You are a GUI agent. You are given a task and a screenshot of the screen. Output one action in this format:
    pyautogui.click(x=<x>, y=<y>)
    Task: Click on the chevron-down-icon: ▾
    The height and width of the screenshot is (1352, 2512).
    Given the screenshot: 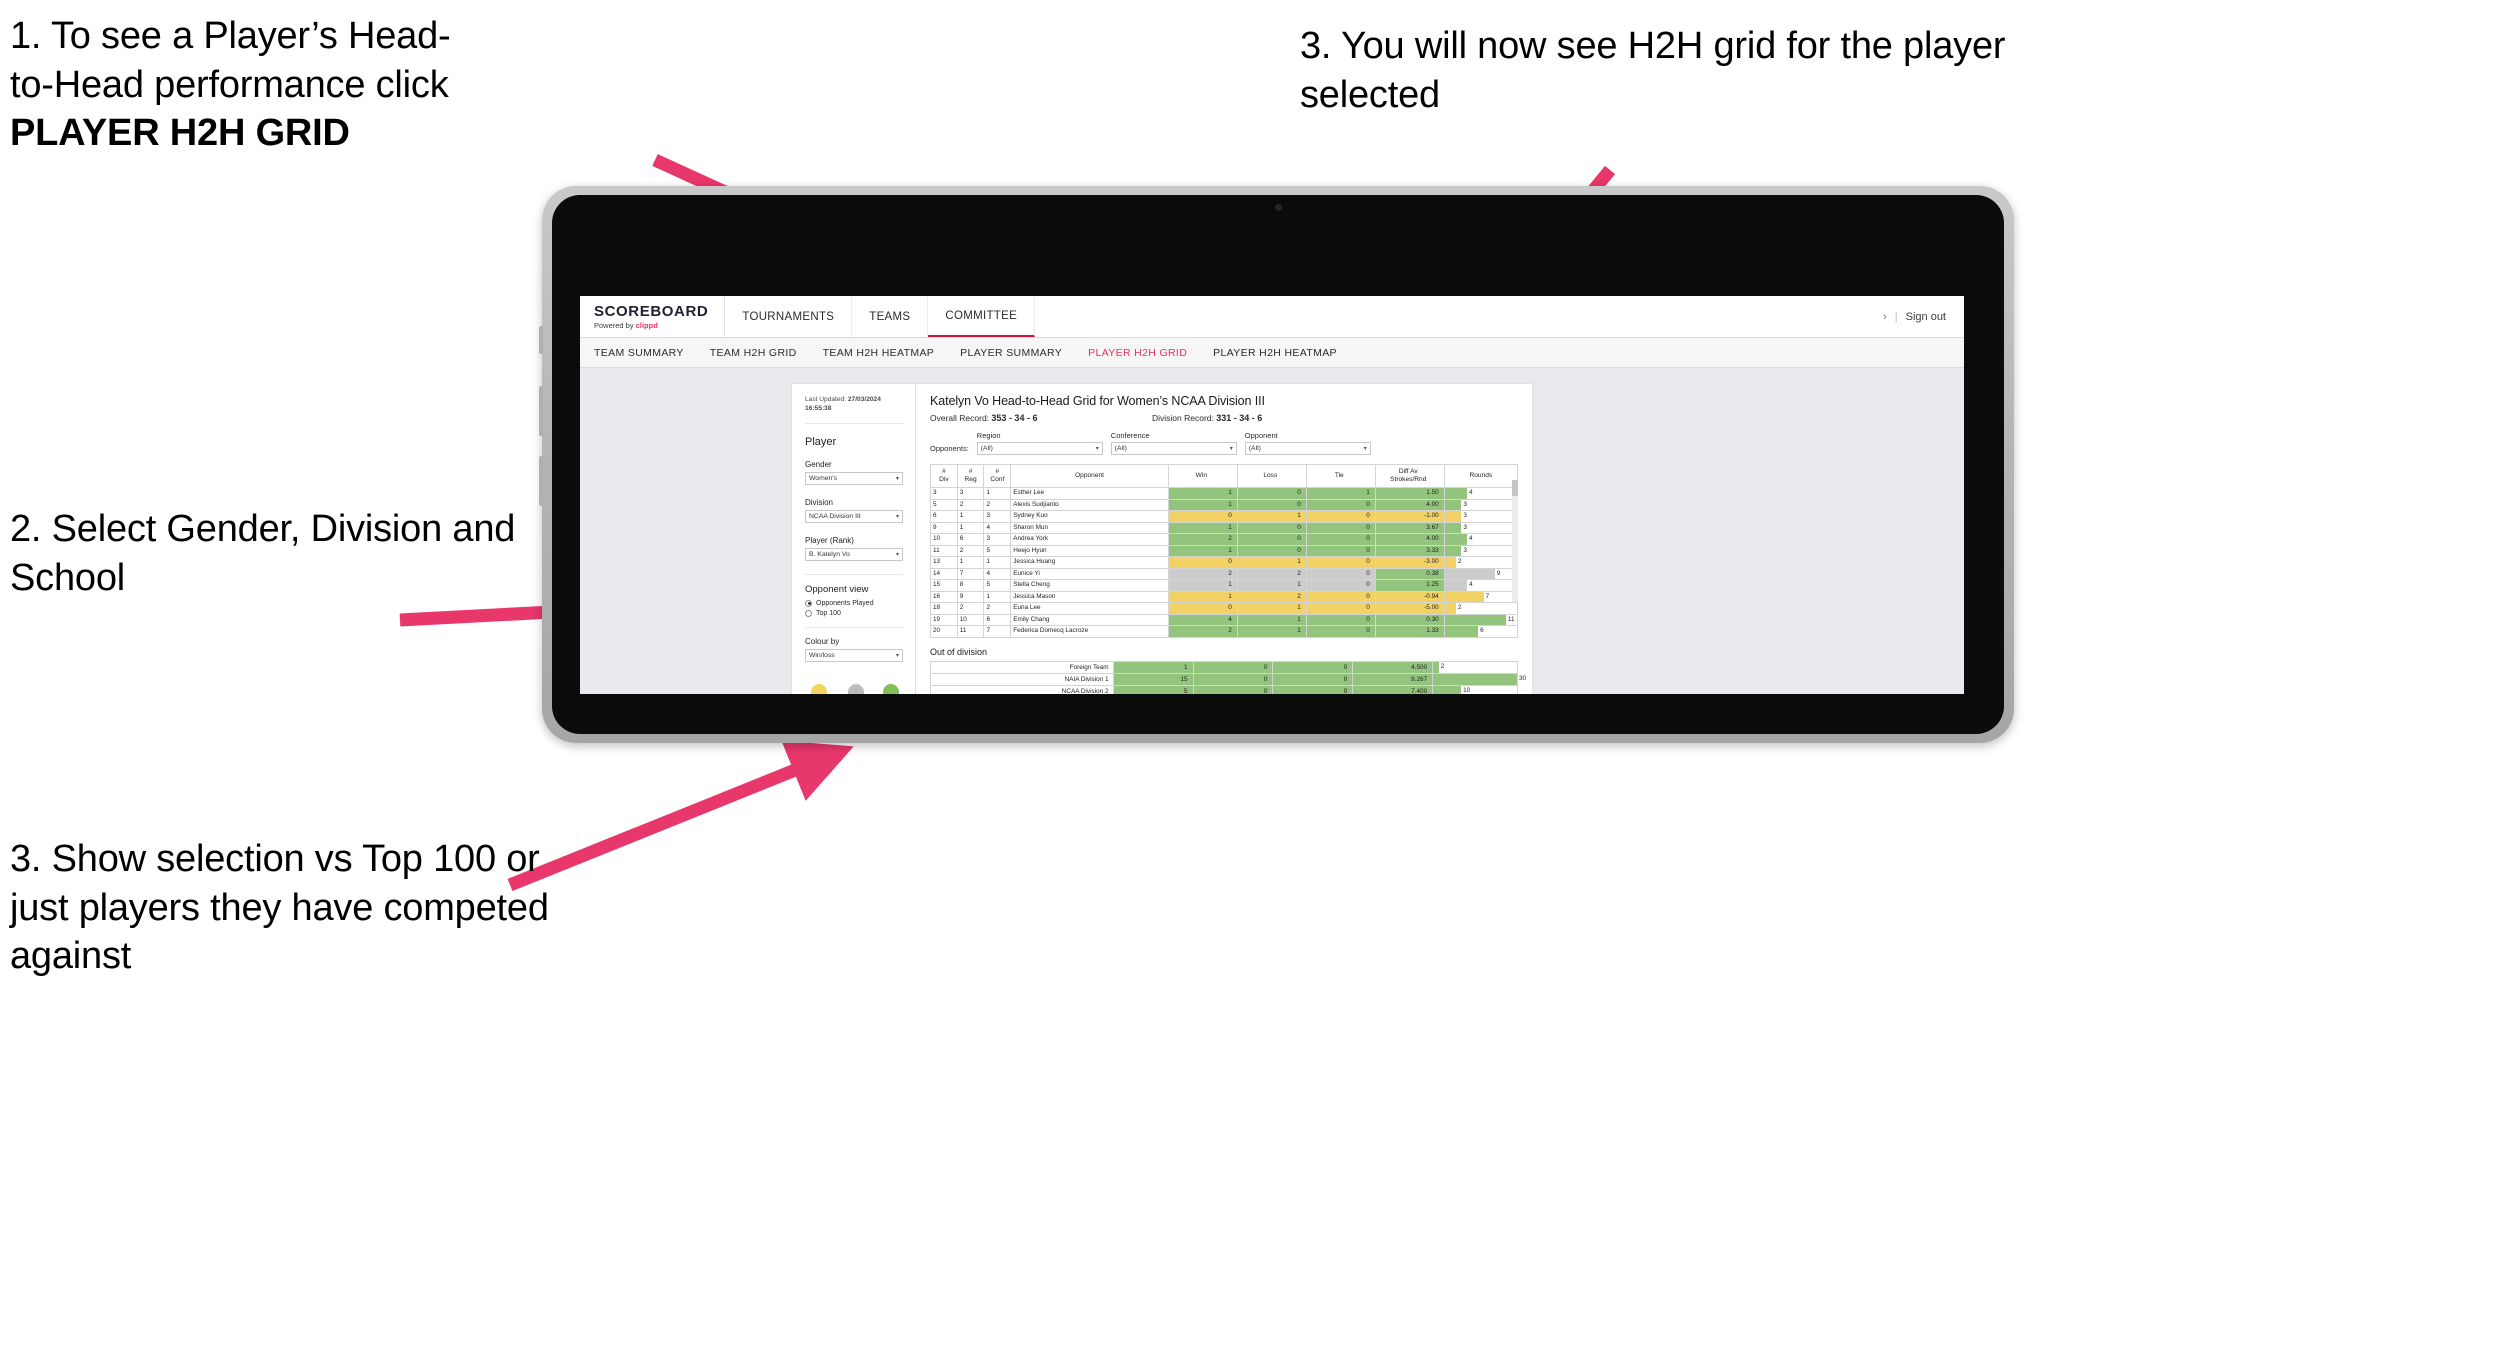 What is the action you would take?
    pyautogui.click(x=897, y=516)
    